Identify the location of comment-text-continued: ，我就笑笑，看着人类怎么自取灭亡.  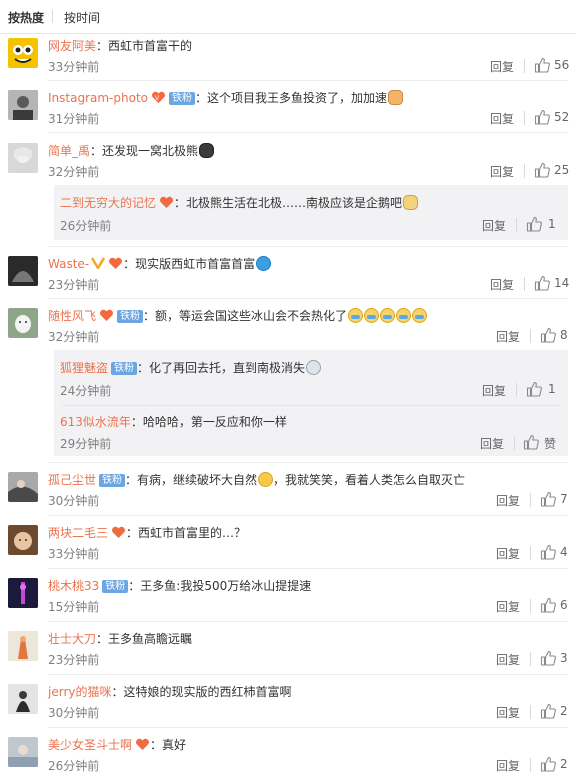
(369, 480).